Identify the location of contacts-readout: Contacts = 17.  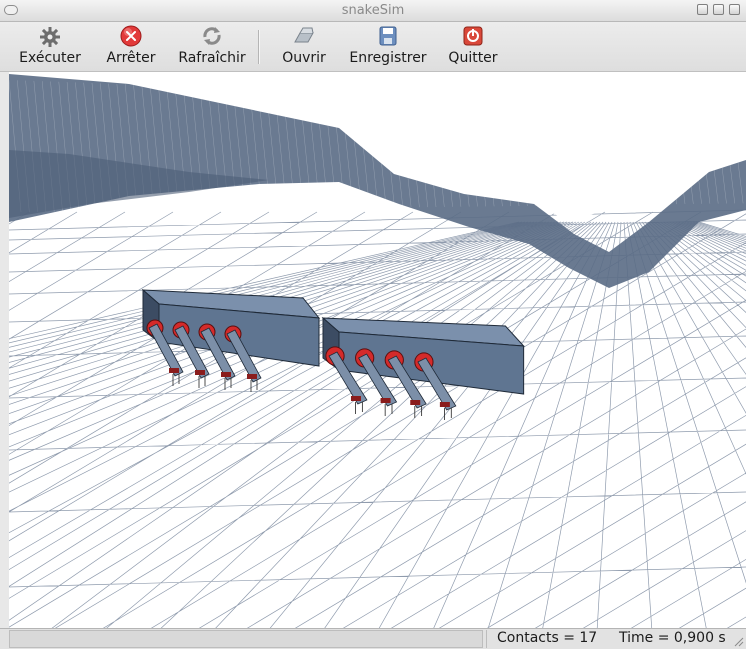
(547, 638).